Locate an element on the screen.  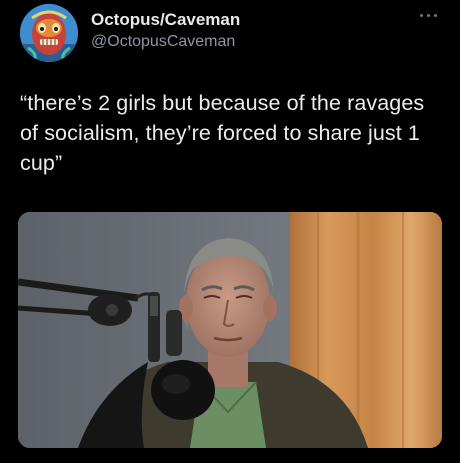
painted-face-avatar-icon is located at coordinates (49, 33).